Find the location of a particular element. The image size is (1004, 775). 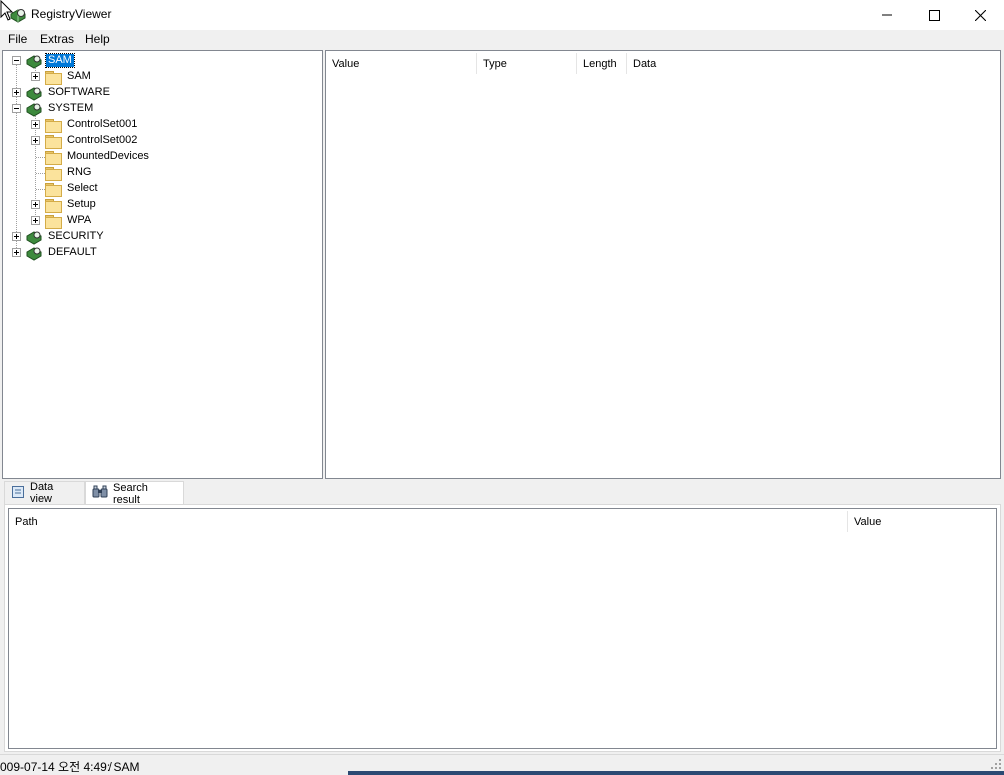

title-bar: RegistryViewer is located at coordinates (502, 15).